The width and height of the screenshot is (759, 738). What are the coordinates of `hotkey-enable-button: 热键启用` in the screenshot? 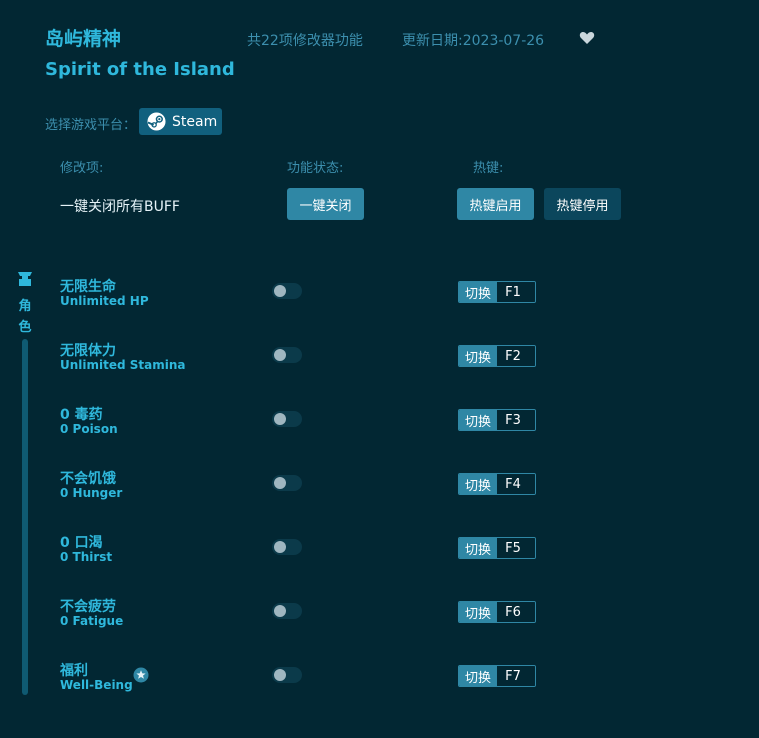 It's located at (495, 204).